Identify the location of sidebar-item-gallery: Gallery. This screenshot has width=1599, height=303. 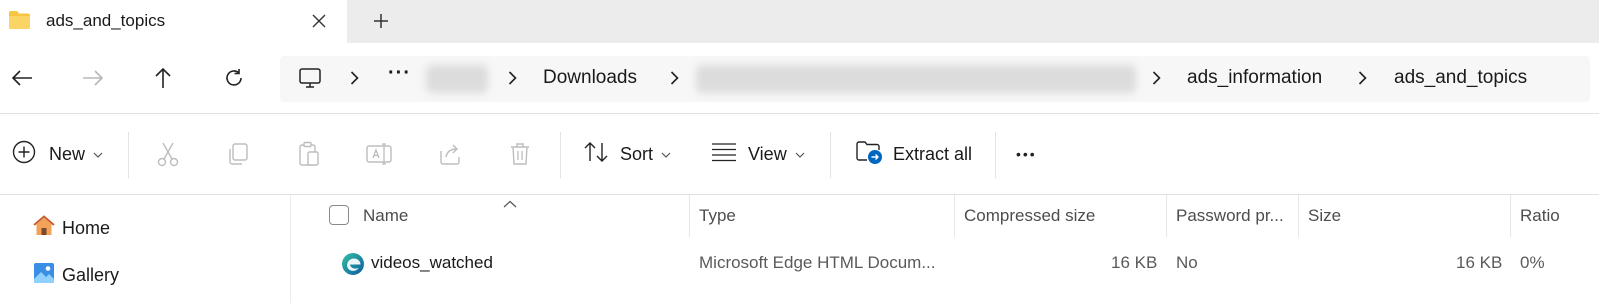
(75, 275).